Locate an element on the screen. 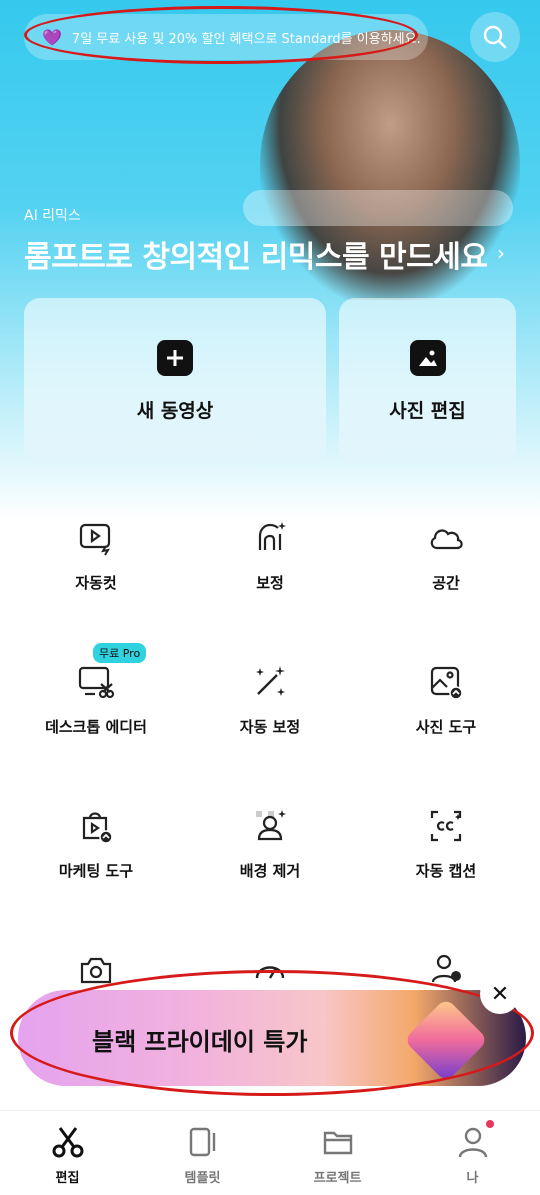  nav-label: 프로젝트 is located at coordinates (337, 1178).